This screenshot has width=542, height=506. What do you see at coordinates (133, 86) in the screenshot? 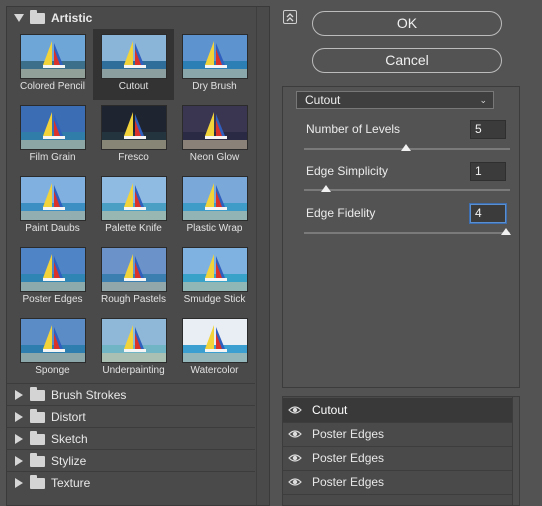
I see `filter-tile-label: Cutout` at bounding box center [133, 86].